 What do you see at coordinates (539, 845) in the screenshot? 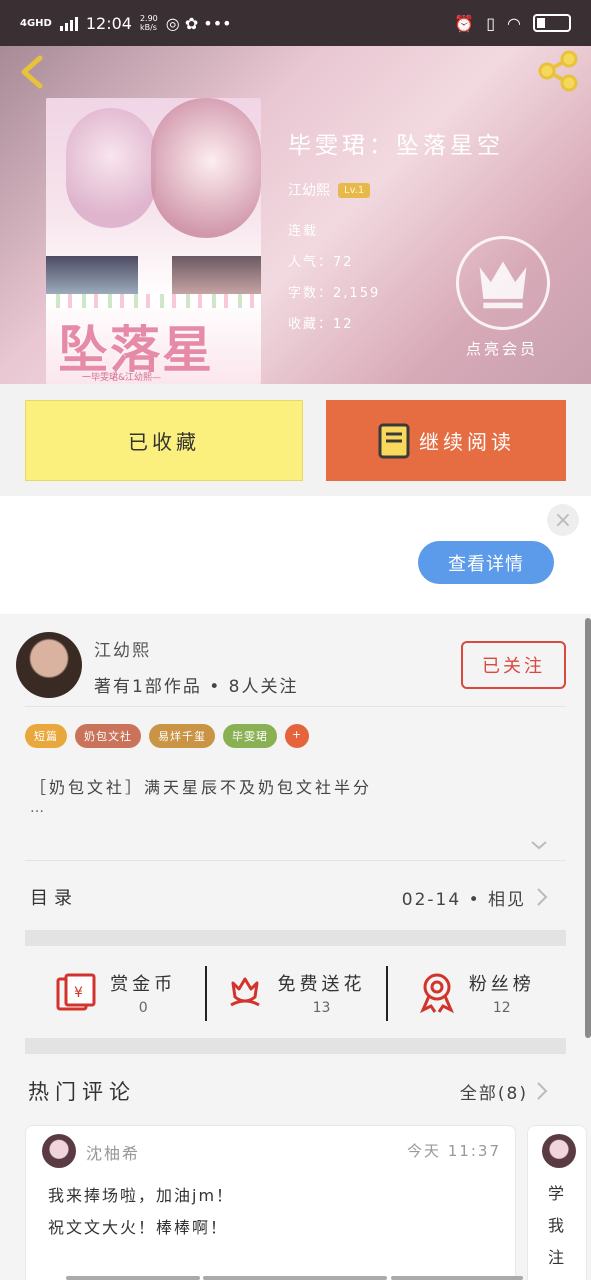
I see `chevron-down-icon` at bounding box center [539, 845].